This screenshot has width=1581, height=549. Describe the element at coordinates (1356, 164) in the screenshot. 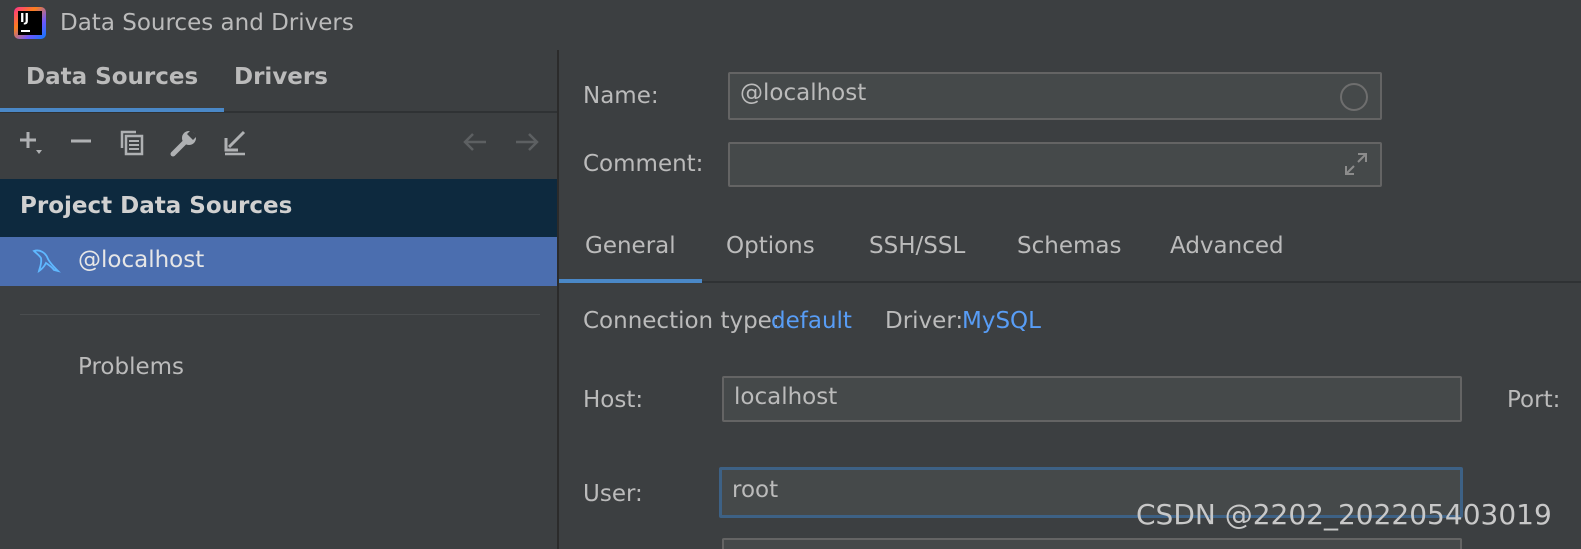

I see `expand-icon` at that location.